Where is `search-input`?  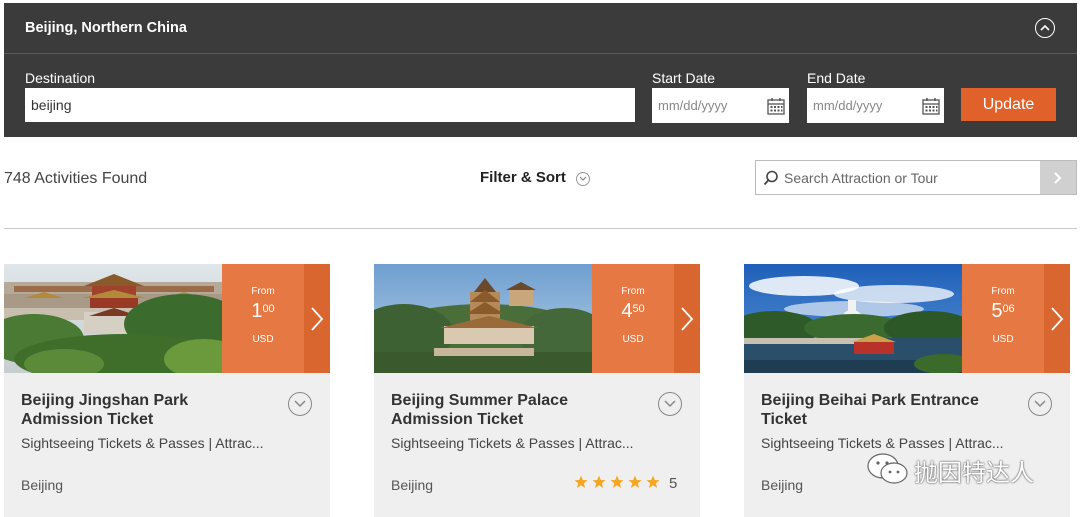
search-input is located at coordinates (909, 177).